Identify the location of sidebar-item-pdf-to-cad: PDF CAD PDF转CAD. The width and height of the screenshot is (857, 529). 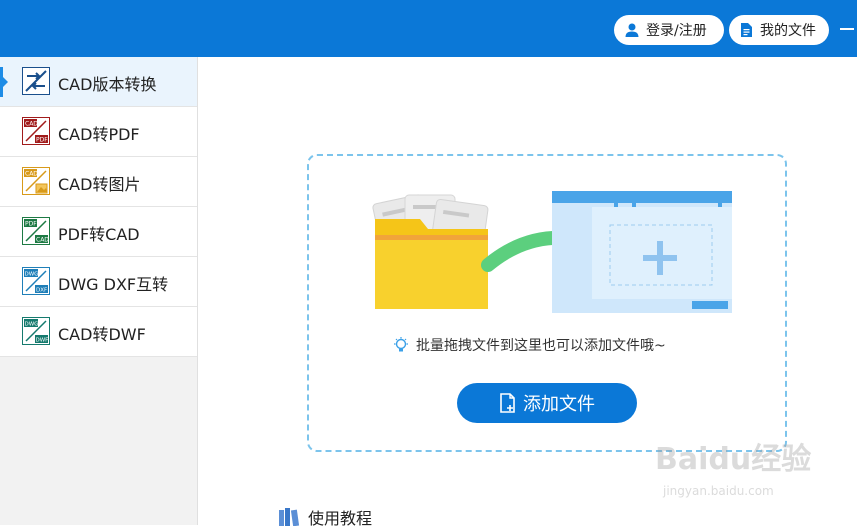
(98, 232).